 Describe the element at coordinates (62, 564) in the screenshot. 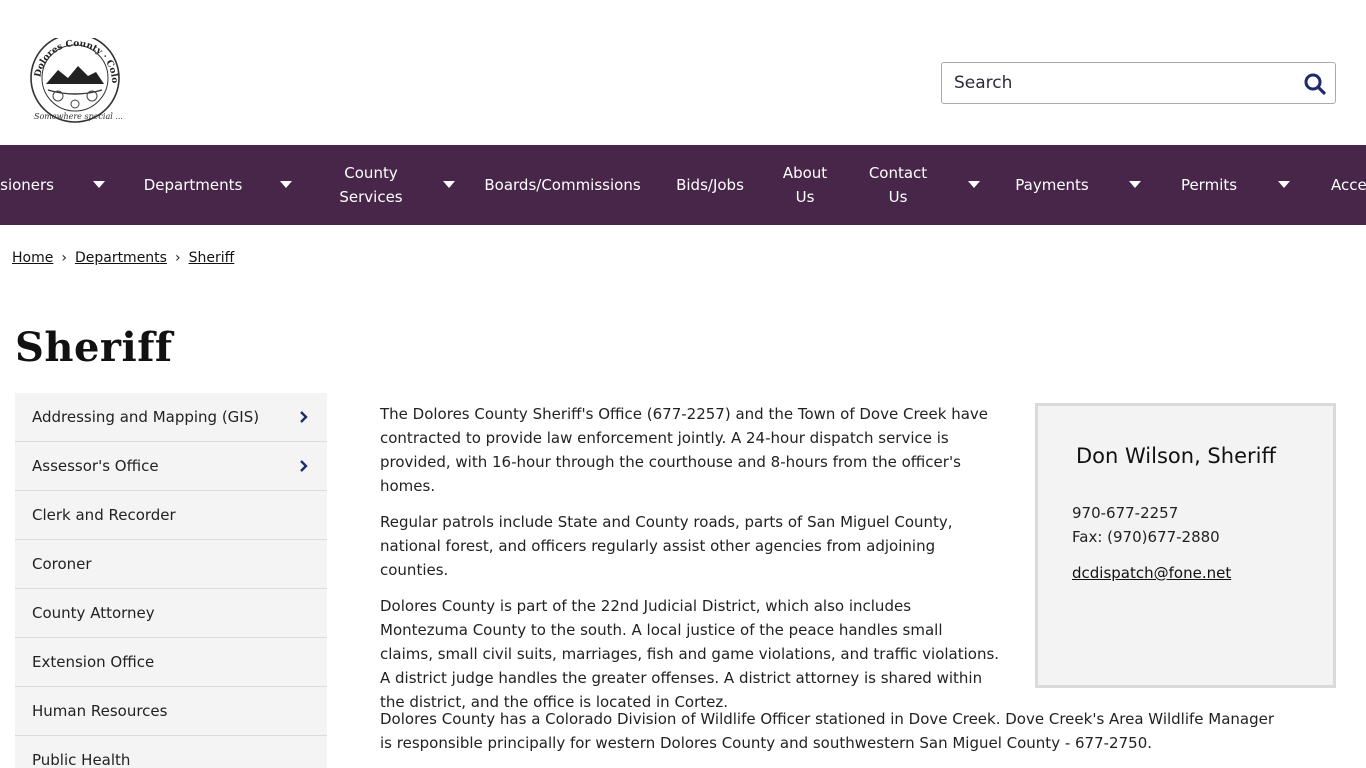

I see `sidebar-item-label: Coroner` at that location.